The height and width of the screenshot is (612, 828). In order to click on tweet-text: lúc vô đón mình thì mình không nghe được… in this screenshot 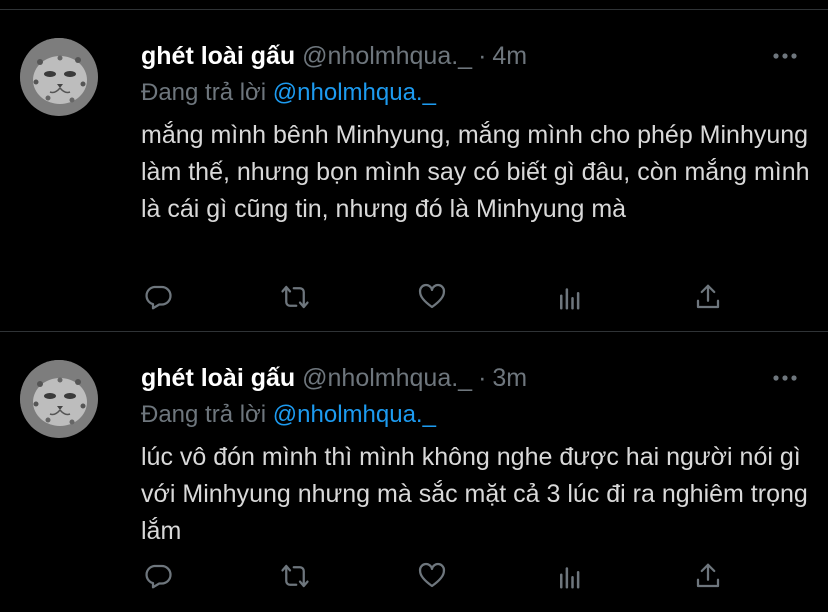, I will do `click(474, 494)`.